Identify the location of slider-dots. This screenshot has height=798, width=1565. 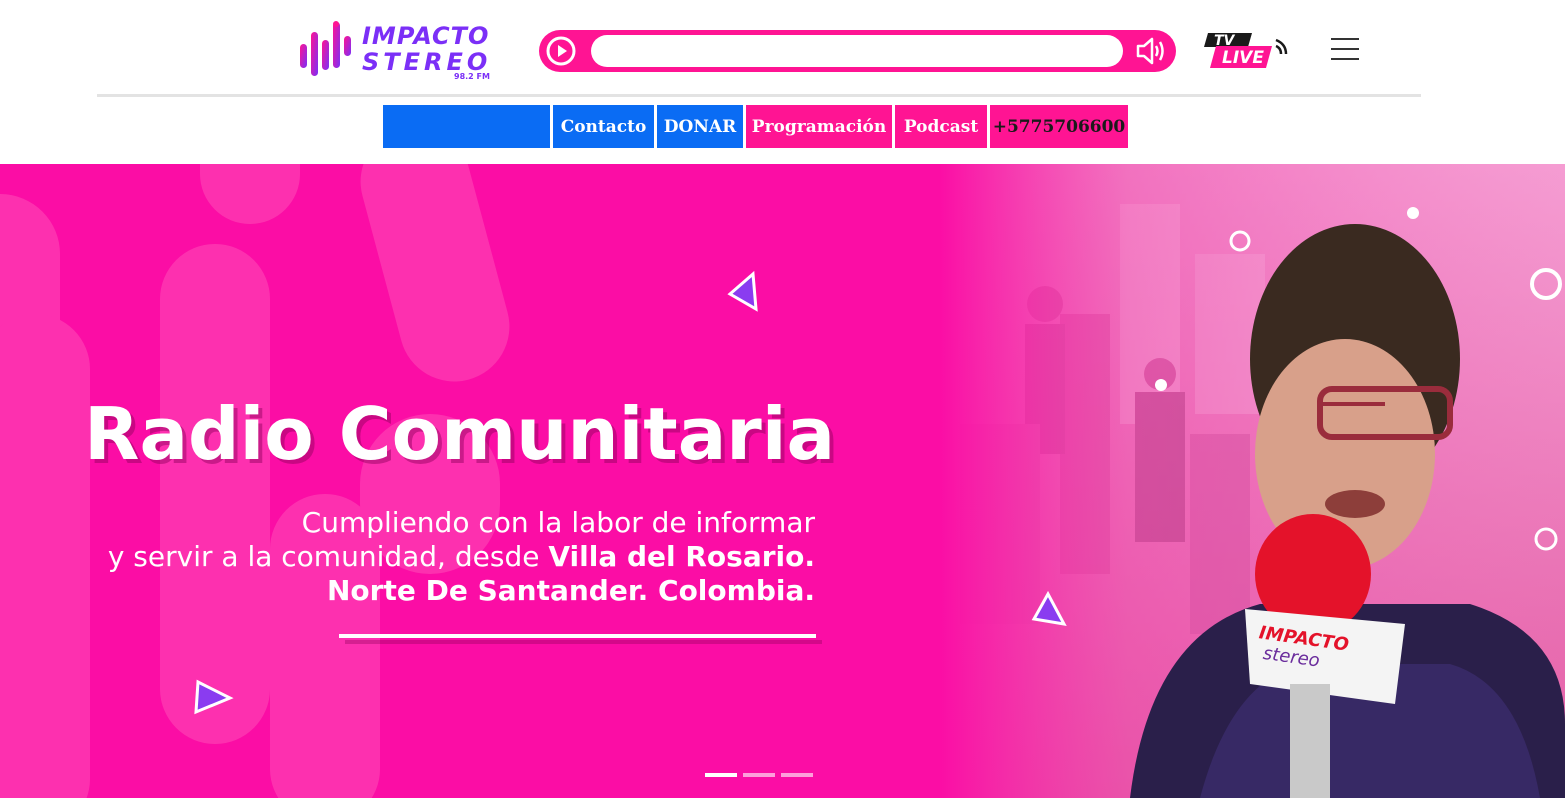
(759, 775).